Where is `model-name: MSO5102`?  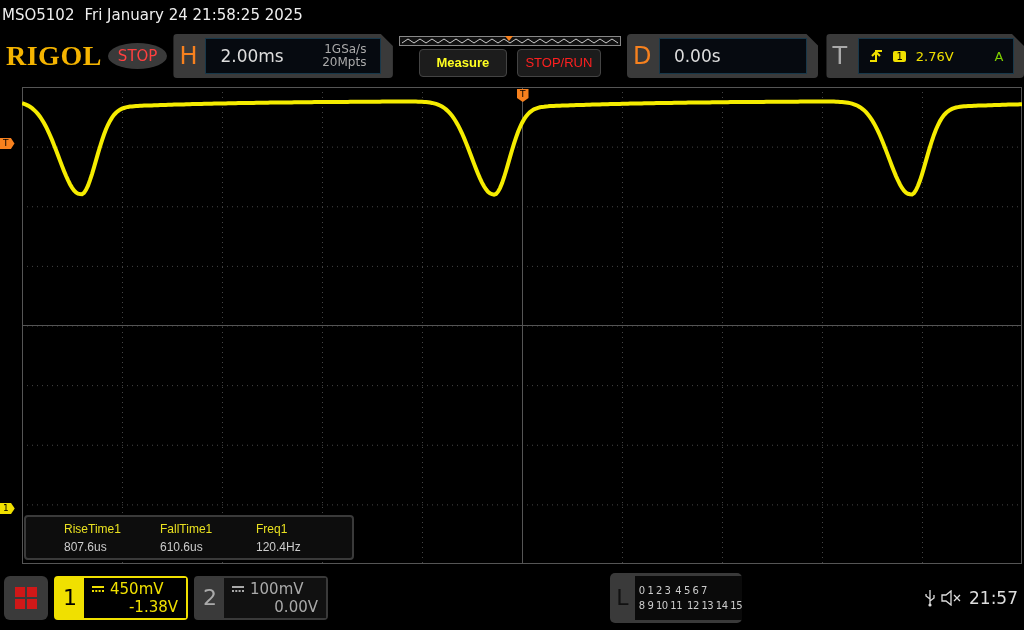
model-name: MSO5102 is located at coordinates (38, 15).